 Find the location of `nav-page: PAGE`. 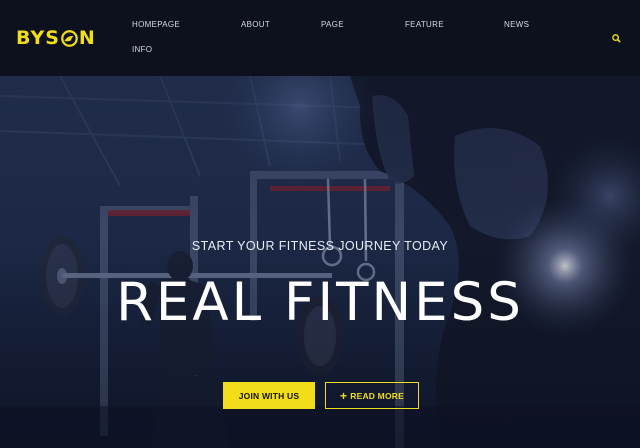

nav-page: PAGE is located at coordinates (332, 25).